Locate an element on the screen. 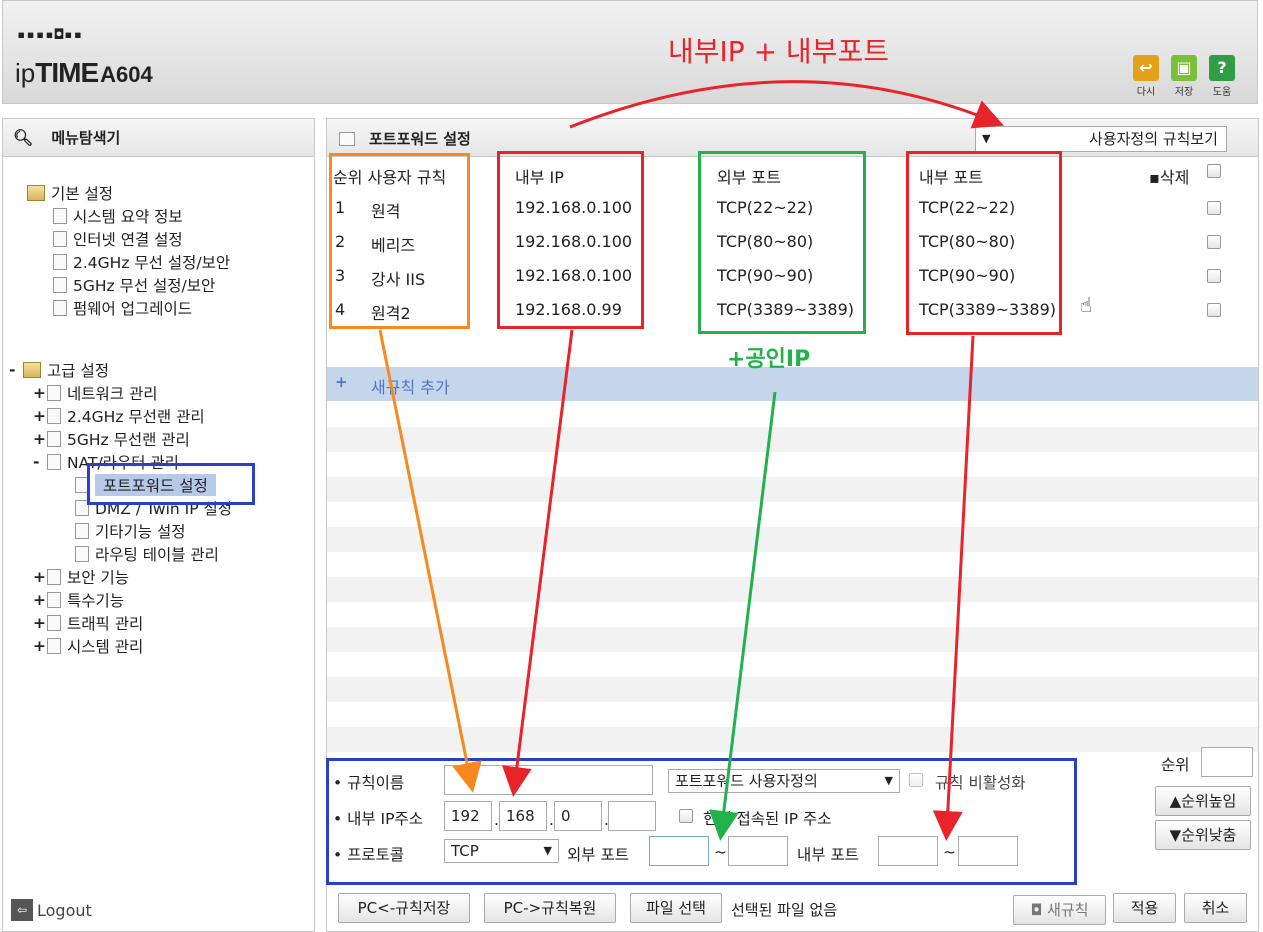  ip-octet-1: 192 is located at coordinates (468, 816).